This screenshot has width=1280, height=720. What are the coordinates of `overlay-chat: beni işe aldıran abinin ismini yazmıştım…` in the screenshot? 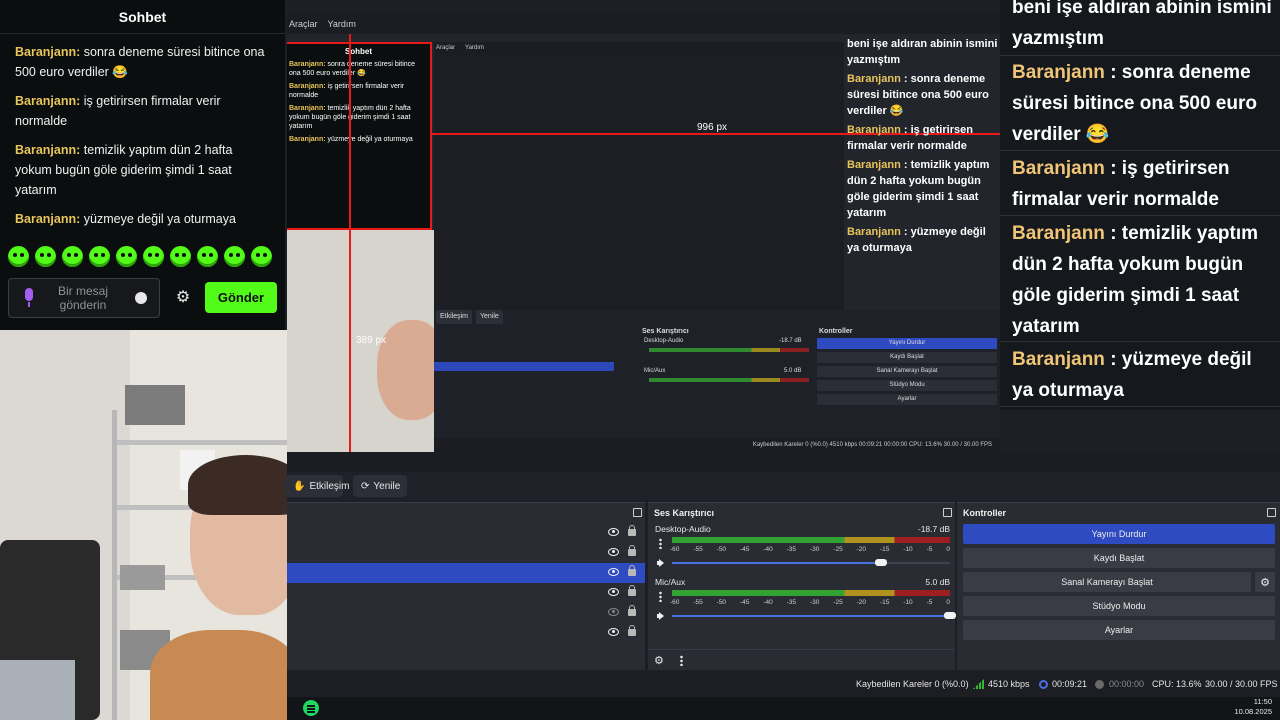 It's located at (1140, 205).